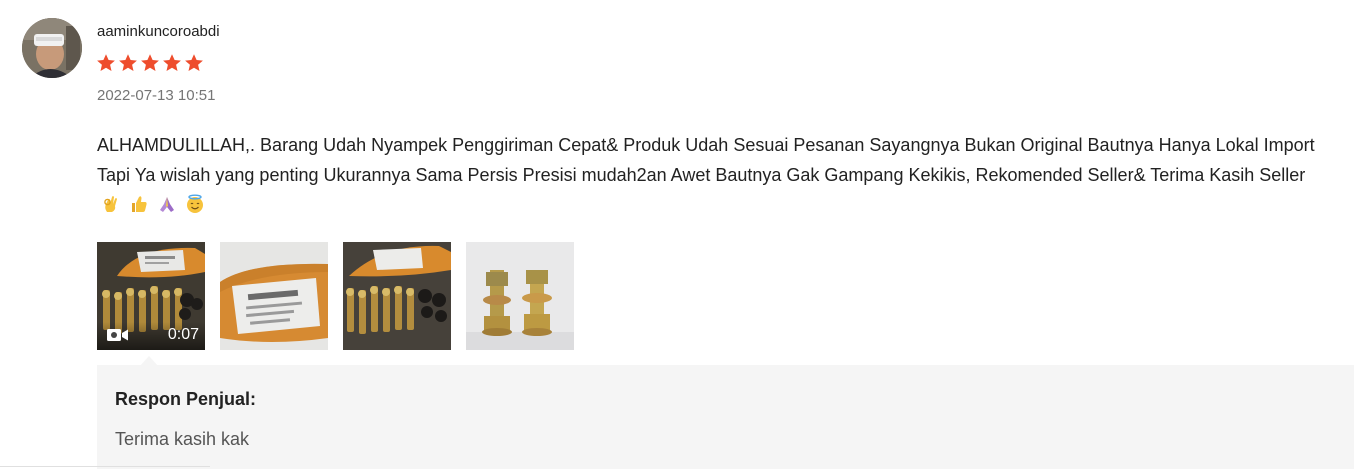 This screenshot has width=1354, height=469. I want to click on star-rating, so click(150, 63).